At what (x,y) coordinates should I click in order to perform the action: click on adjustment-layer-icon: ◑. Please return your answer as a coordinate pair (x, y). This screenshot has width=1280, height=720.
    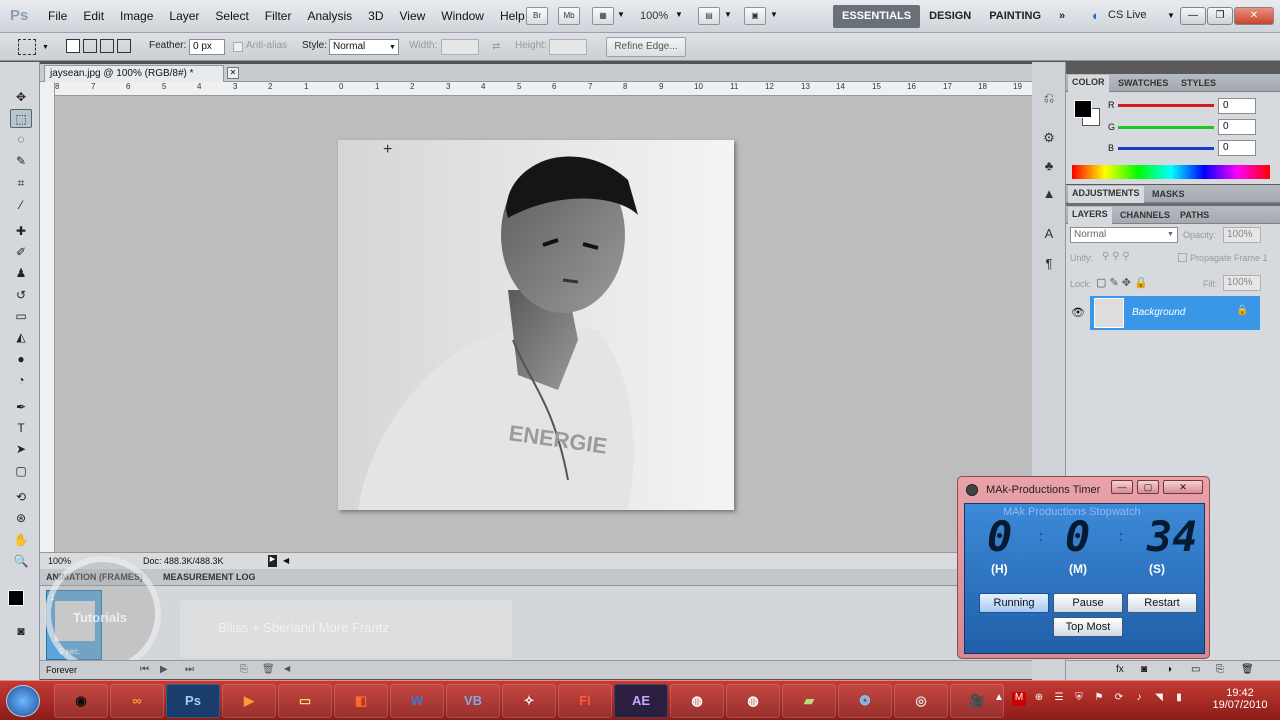
    Looking at the image, I should click on (1169, 669).